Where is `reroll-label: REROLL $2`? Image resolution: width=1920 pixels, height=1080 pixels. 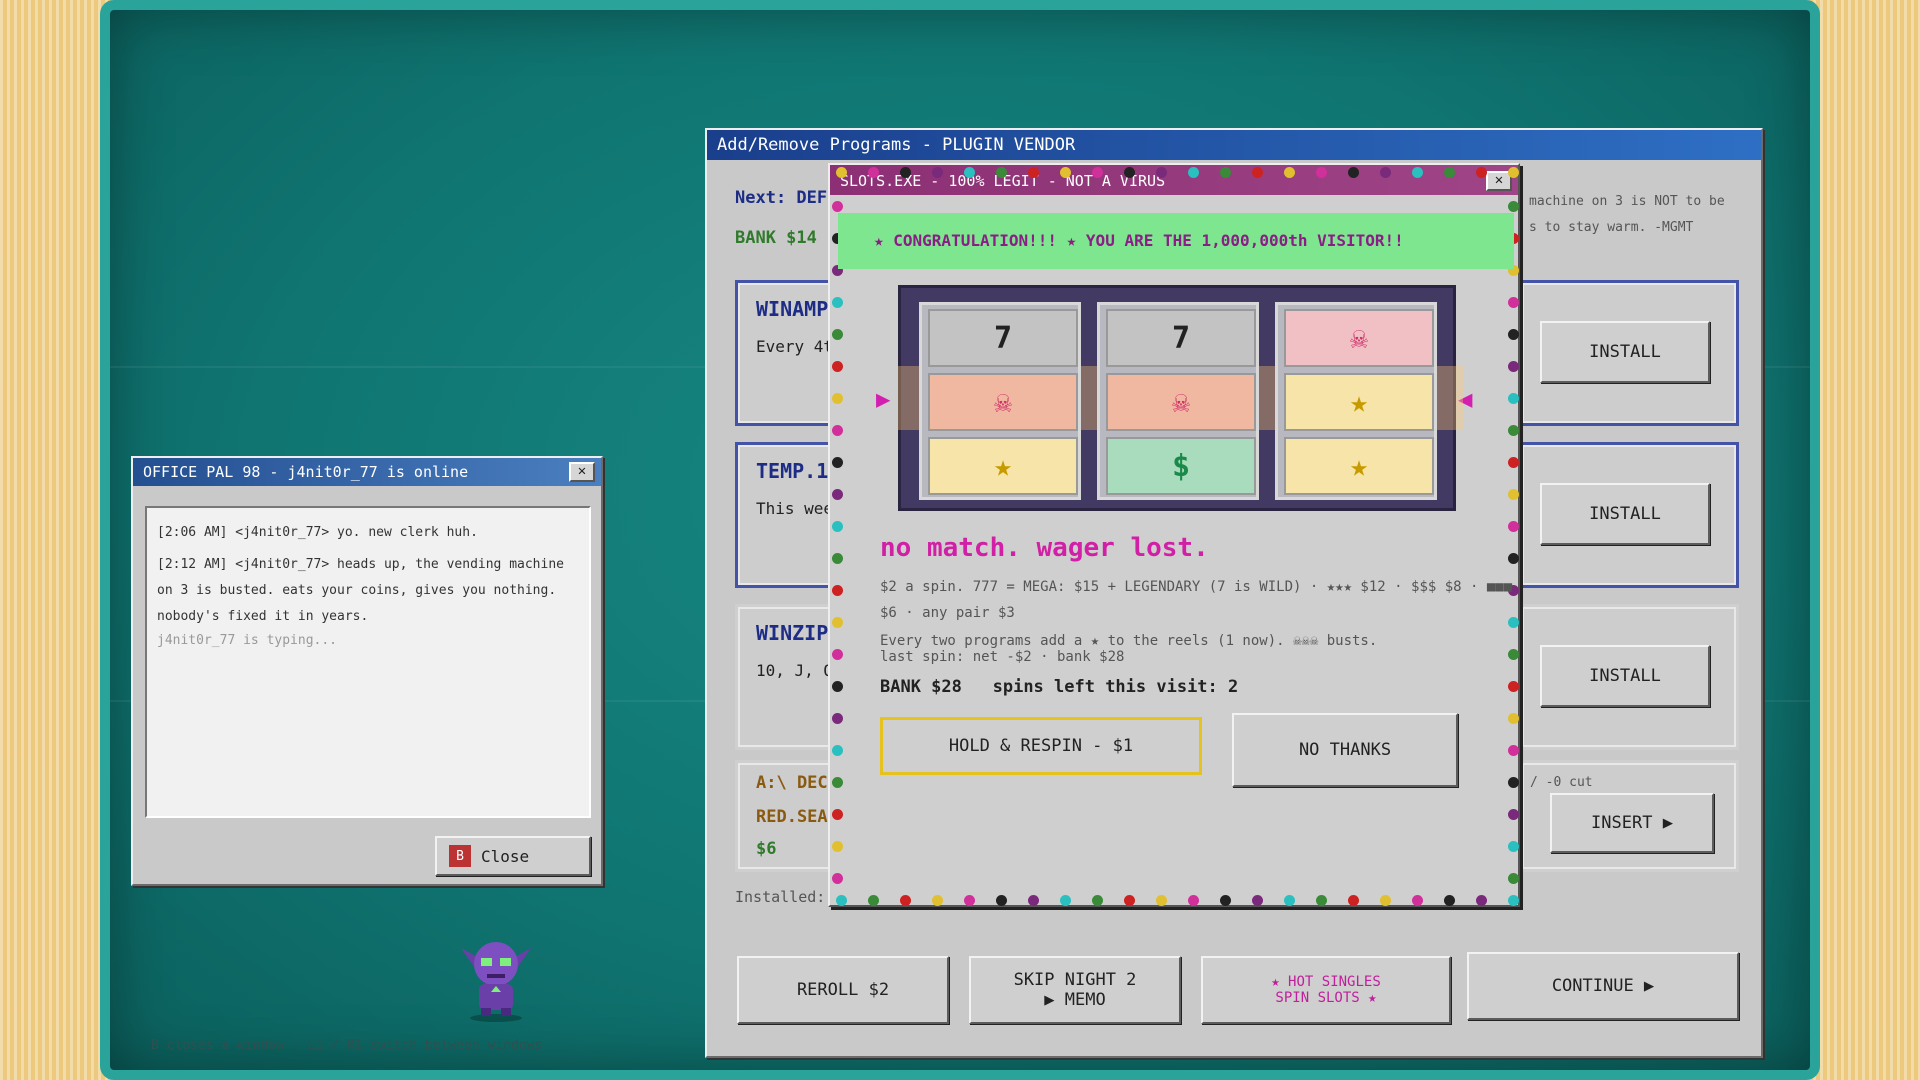 reroll-label: REROLL $2 is located at coordinates (843, 990).